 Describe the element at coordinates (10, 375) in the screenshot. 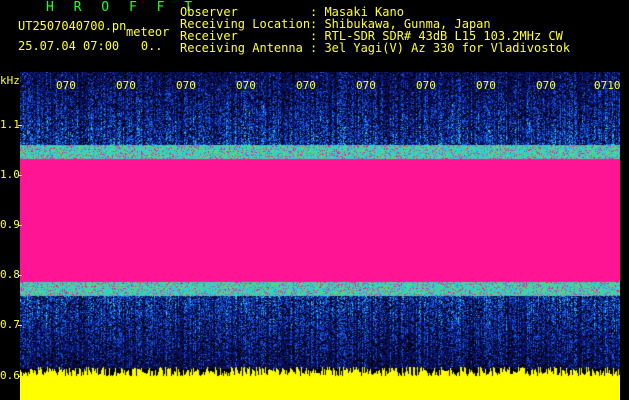

I see `y-tick-label: 0.6` at that location.